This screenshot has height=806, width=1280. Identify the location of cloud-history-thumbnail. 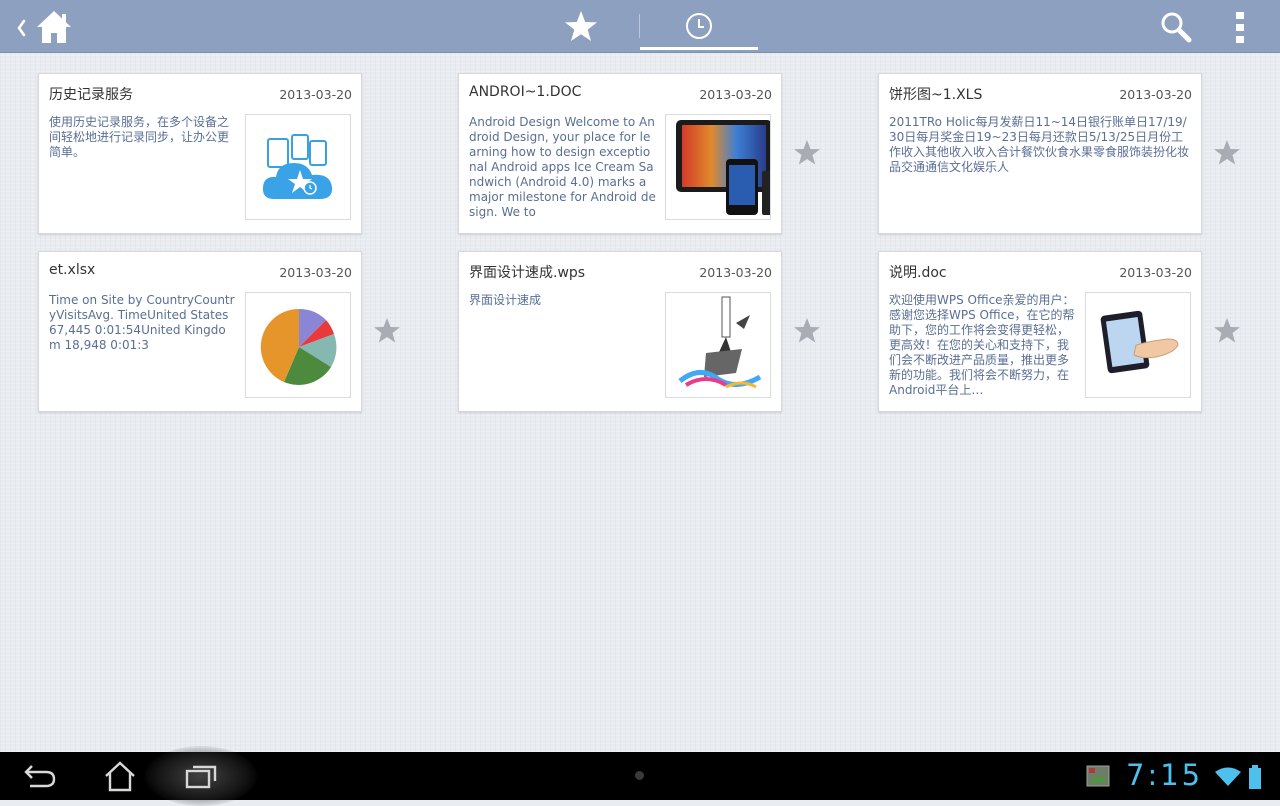
(298, 167).